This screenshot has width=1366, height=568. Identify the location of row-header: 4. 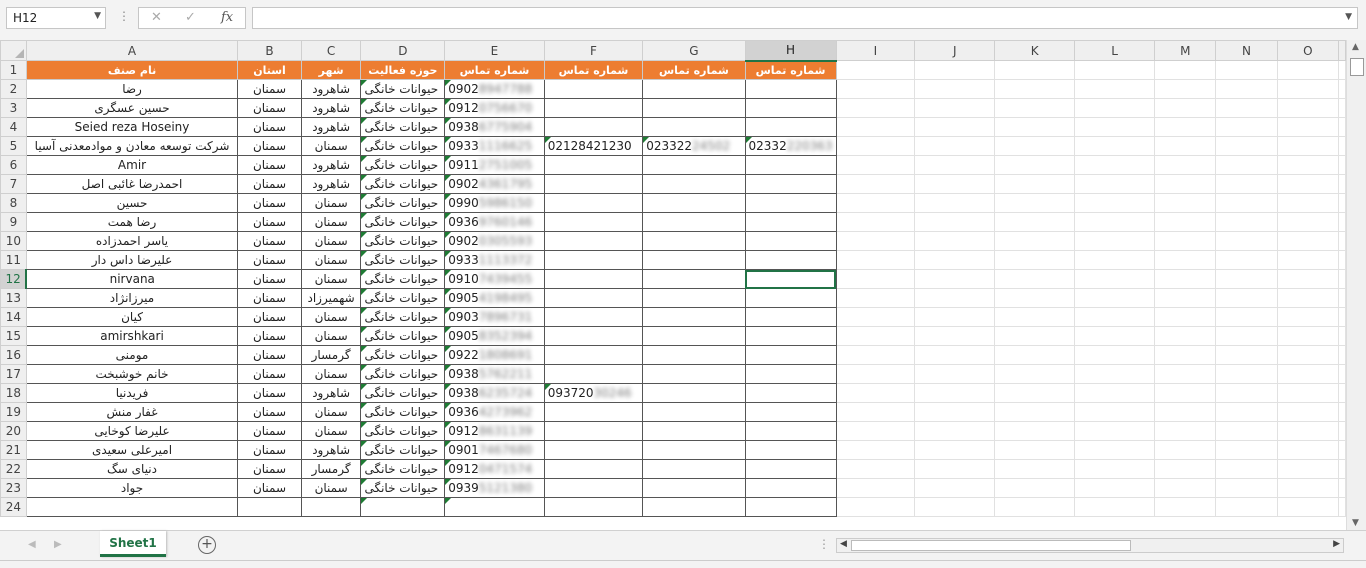
(13, 127).